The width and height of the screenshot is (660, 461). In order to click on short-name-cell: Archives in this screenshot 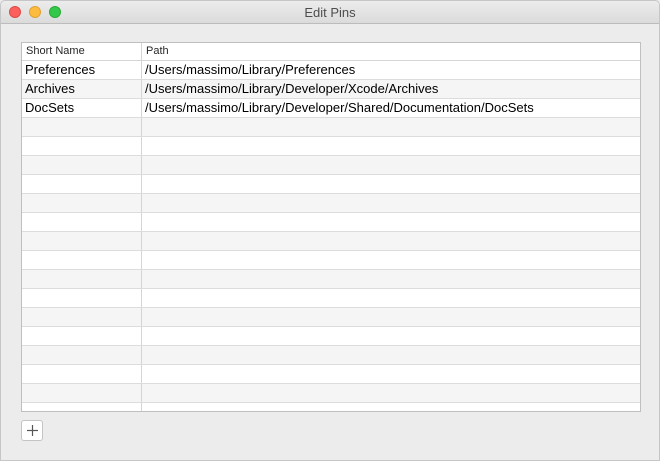, I will do `click(81, 89)`.